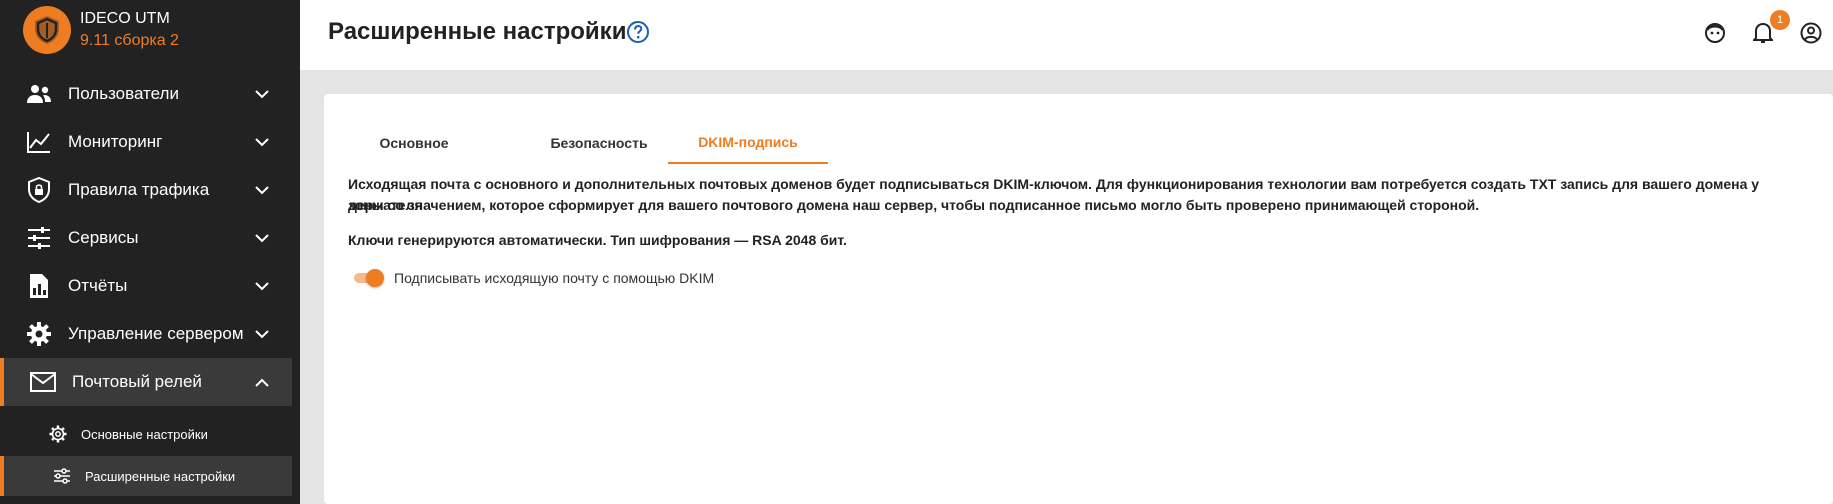 The height and width of the screenshot is (504, 1833). Describe the element at coordinates (638, 32) in the screenshot. I see `help-icon` at that location.